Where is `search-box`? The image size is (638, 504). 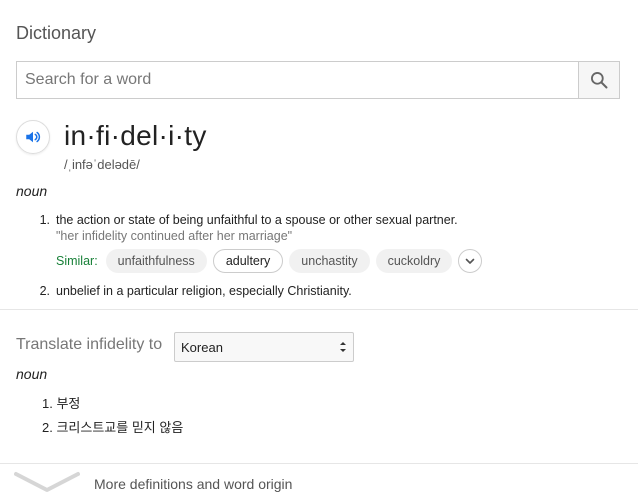
search-box is located at coordinates (318, 80).